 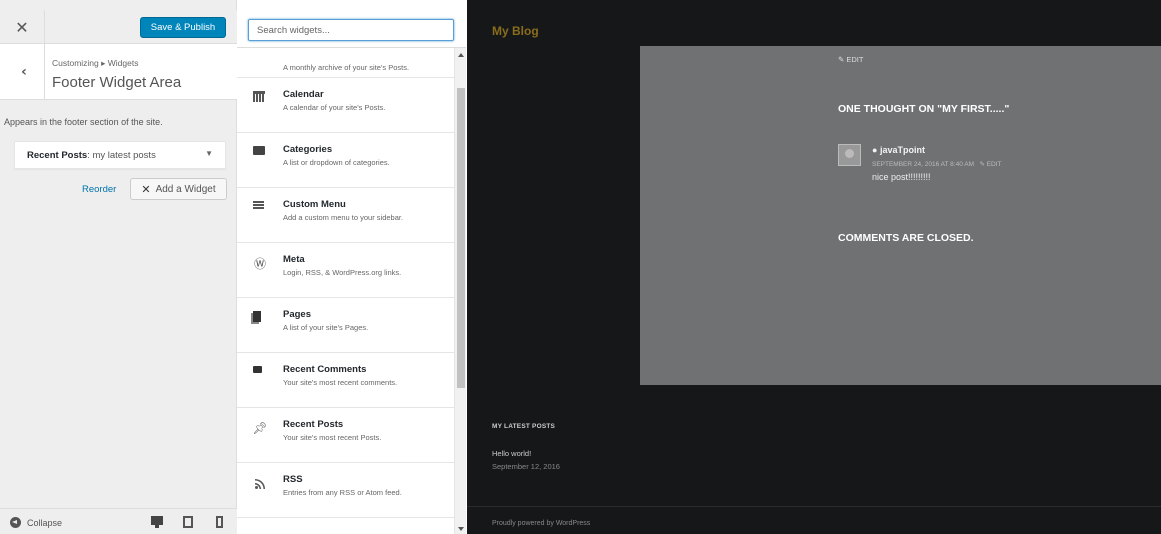 I want to click on rss-icon, so click(x=260, y=483).